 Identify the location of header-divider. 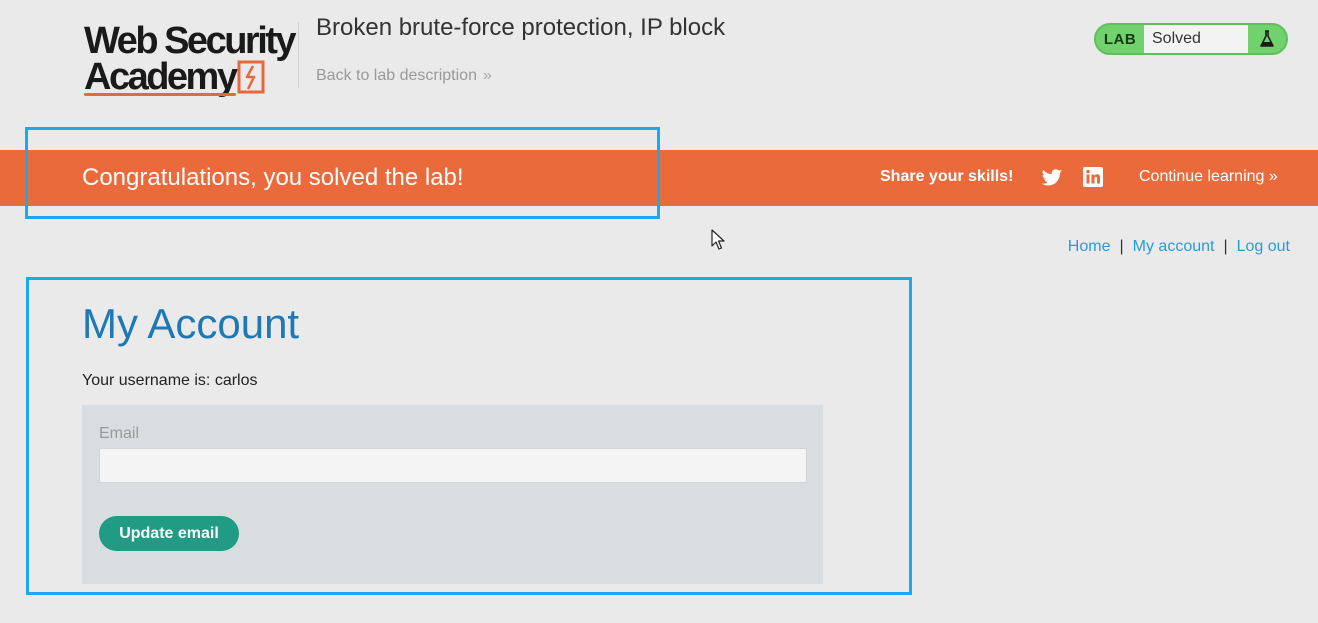
(298, 55).